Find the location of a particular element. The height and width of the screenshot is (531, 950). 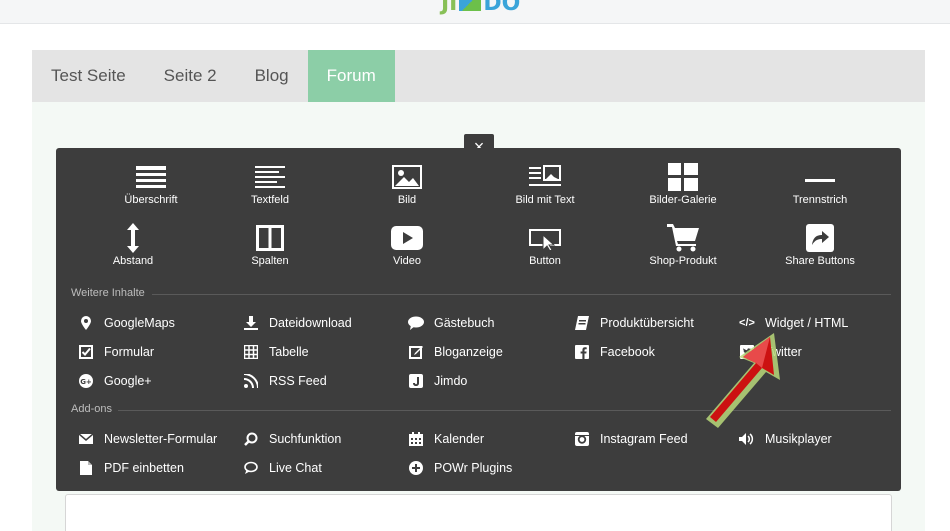

site-navigation: Test Seite Seite 2 Blog Forum is located at coordinates (478, 76).